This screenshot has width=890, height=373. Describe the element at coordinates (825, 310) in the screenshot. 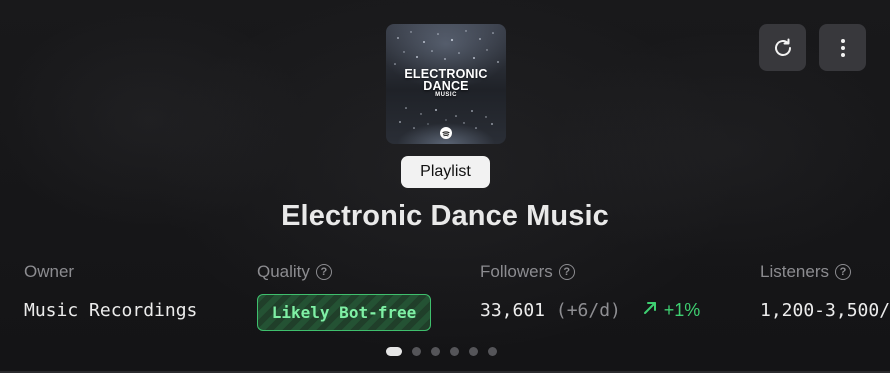

I see `listeners-value: 1,200-3,500/` at that location.